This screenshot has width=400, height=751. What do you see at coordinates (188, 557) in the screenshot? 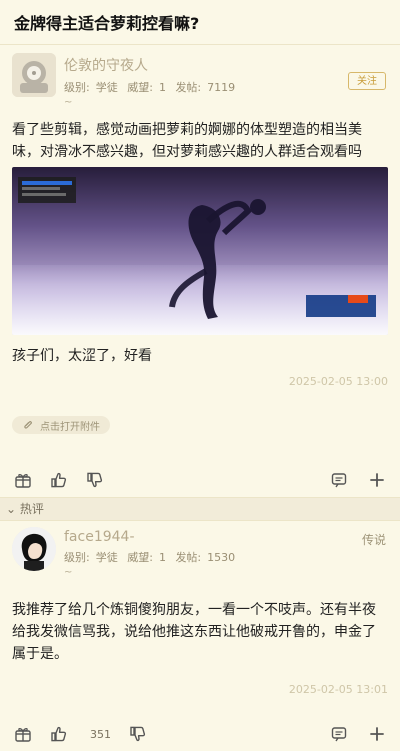
I see `commenter-posts-label: 发帖:` at bounding box center [188, 557].